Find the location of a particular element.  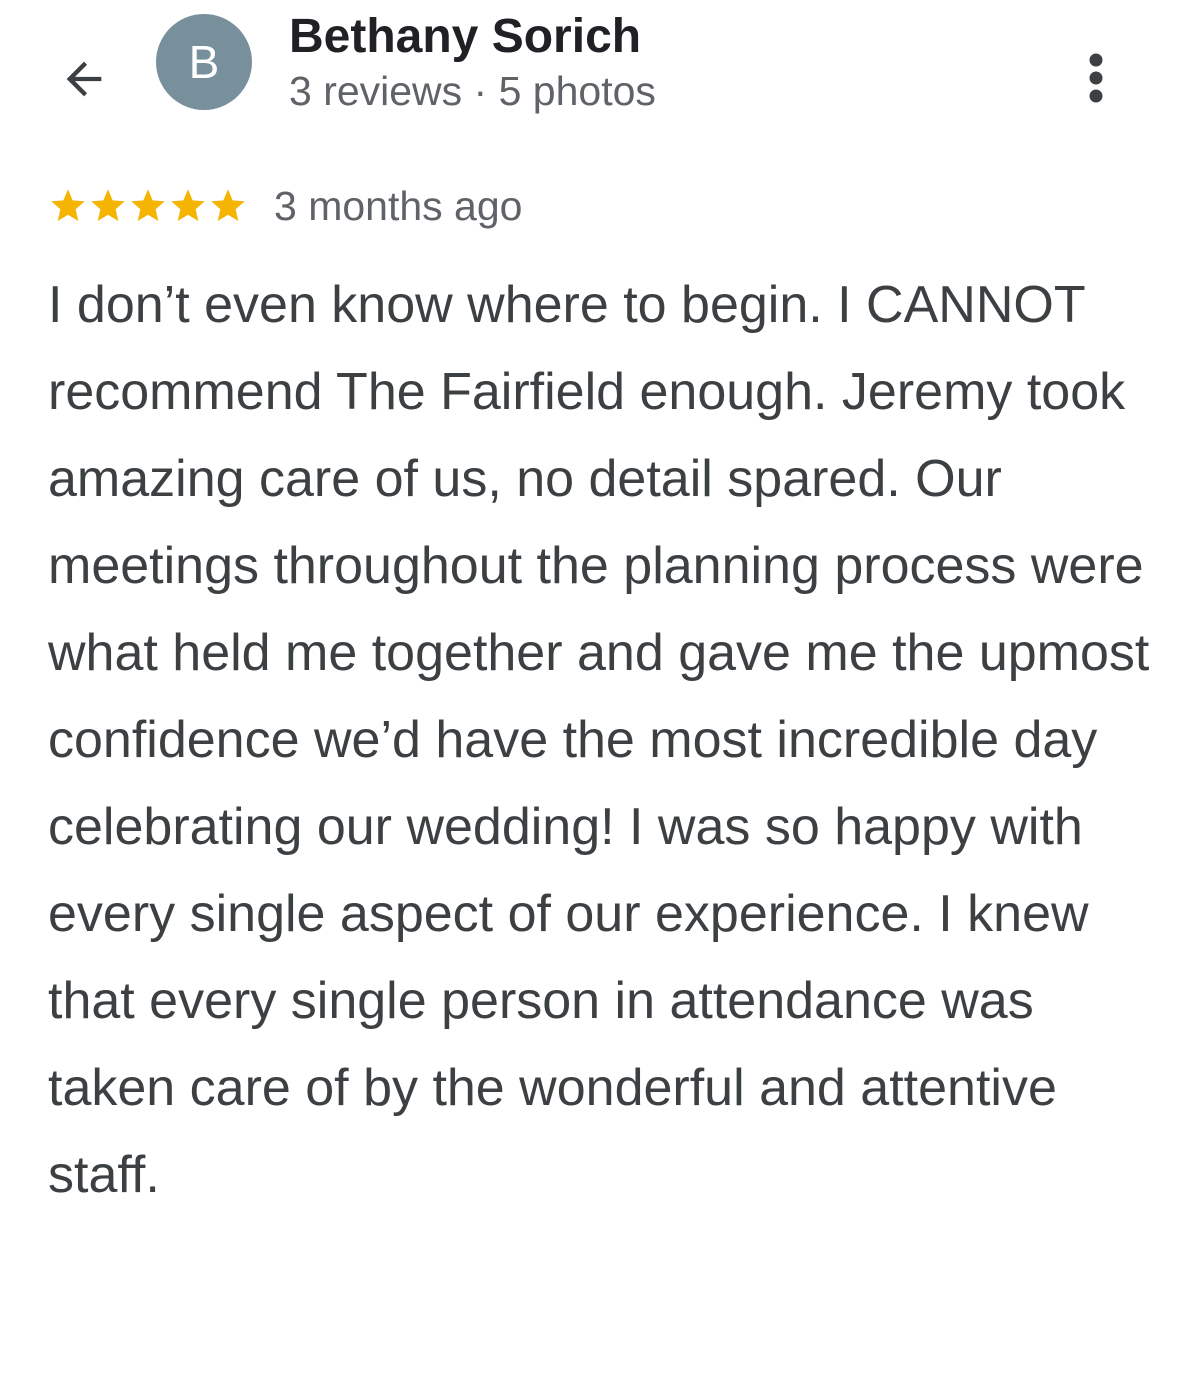

arrow-left-icon is located at coordinates (84, 79).